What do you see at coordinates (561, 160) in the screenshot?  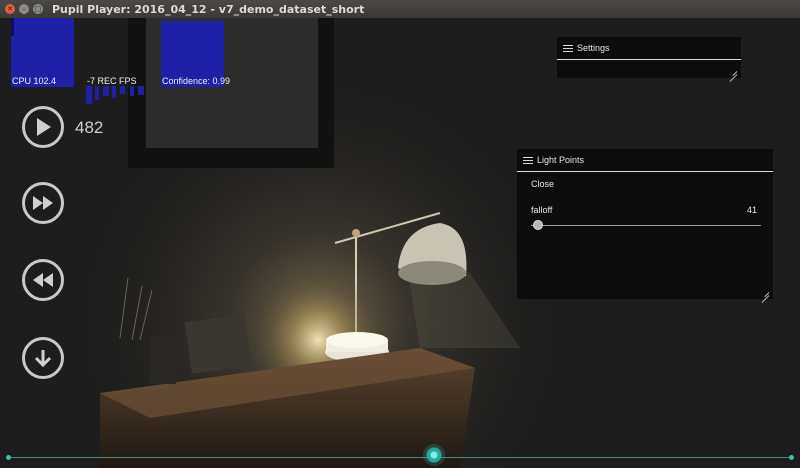 I see `light-points-menu-title: Light Points` at bounding box center [561, 160].